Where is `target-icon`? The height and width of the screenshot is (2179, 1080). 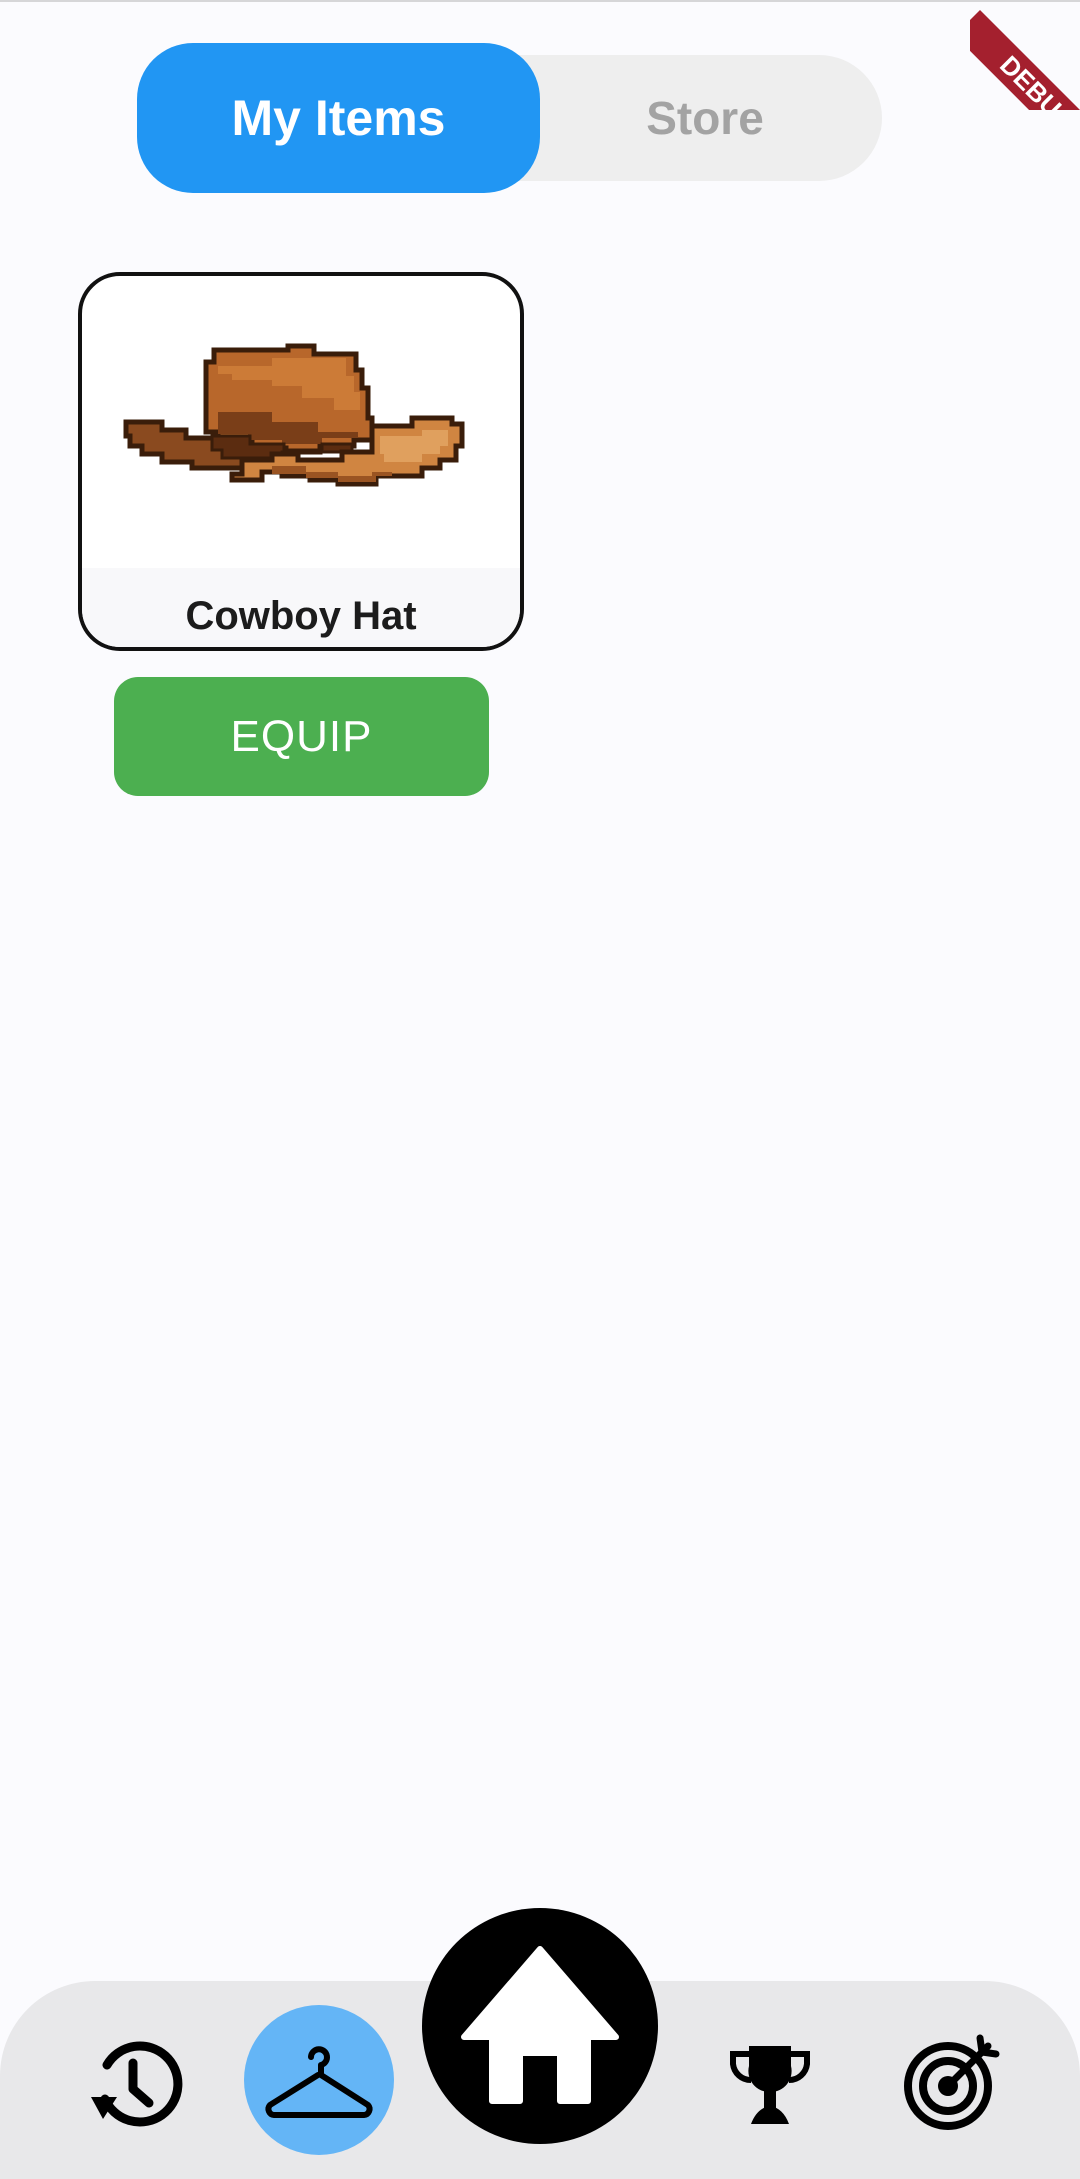 target-icon is located at coordinates (952, 2082).